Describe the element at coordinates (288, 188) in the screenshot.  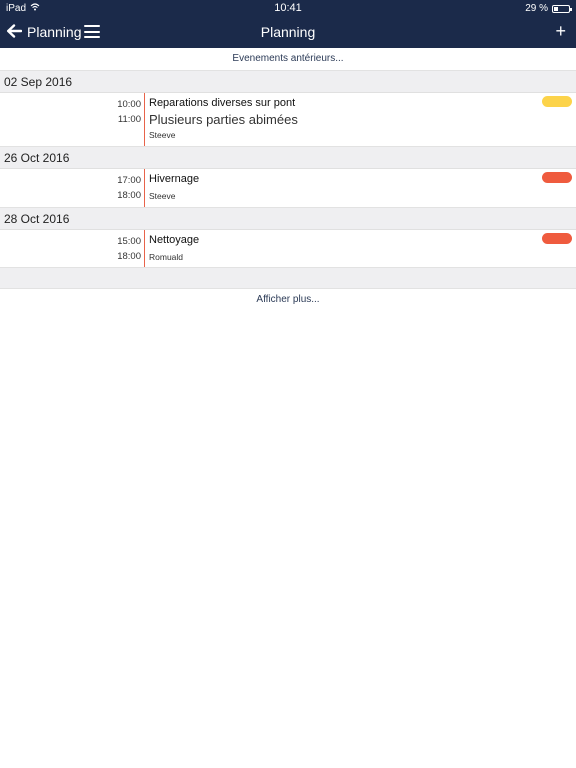
I see `event-row: 17:00 18:00 Hivernage Steeve` at that location.